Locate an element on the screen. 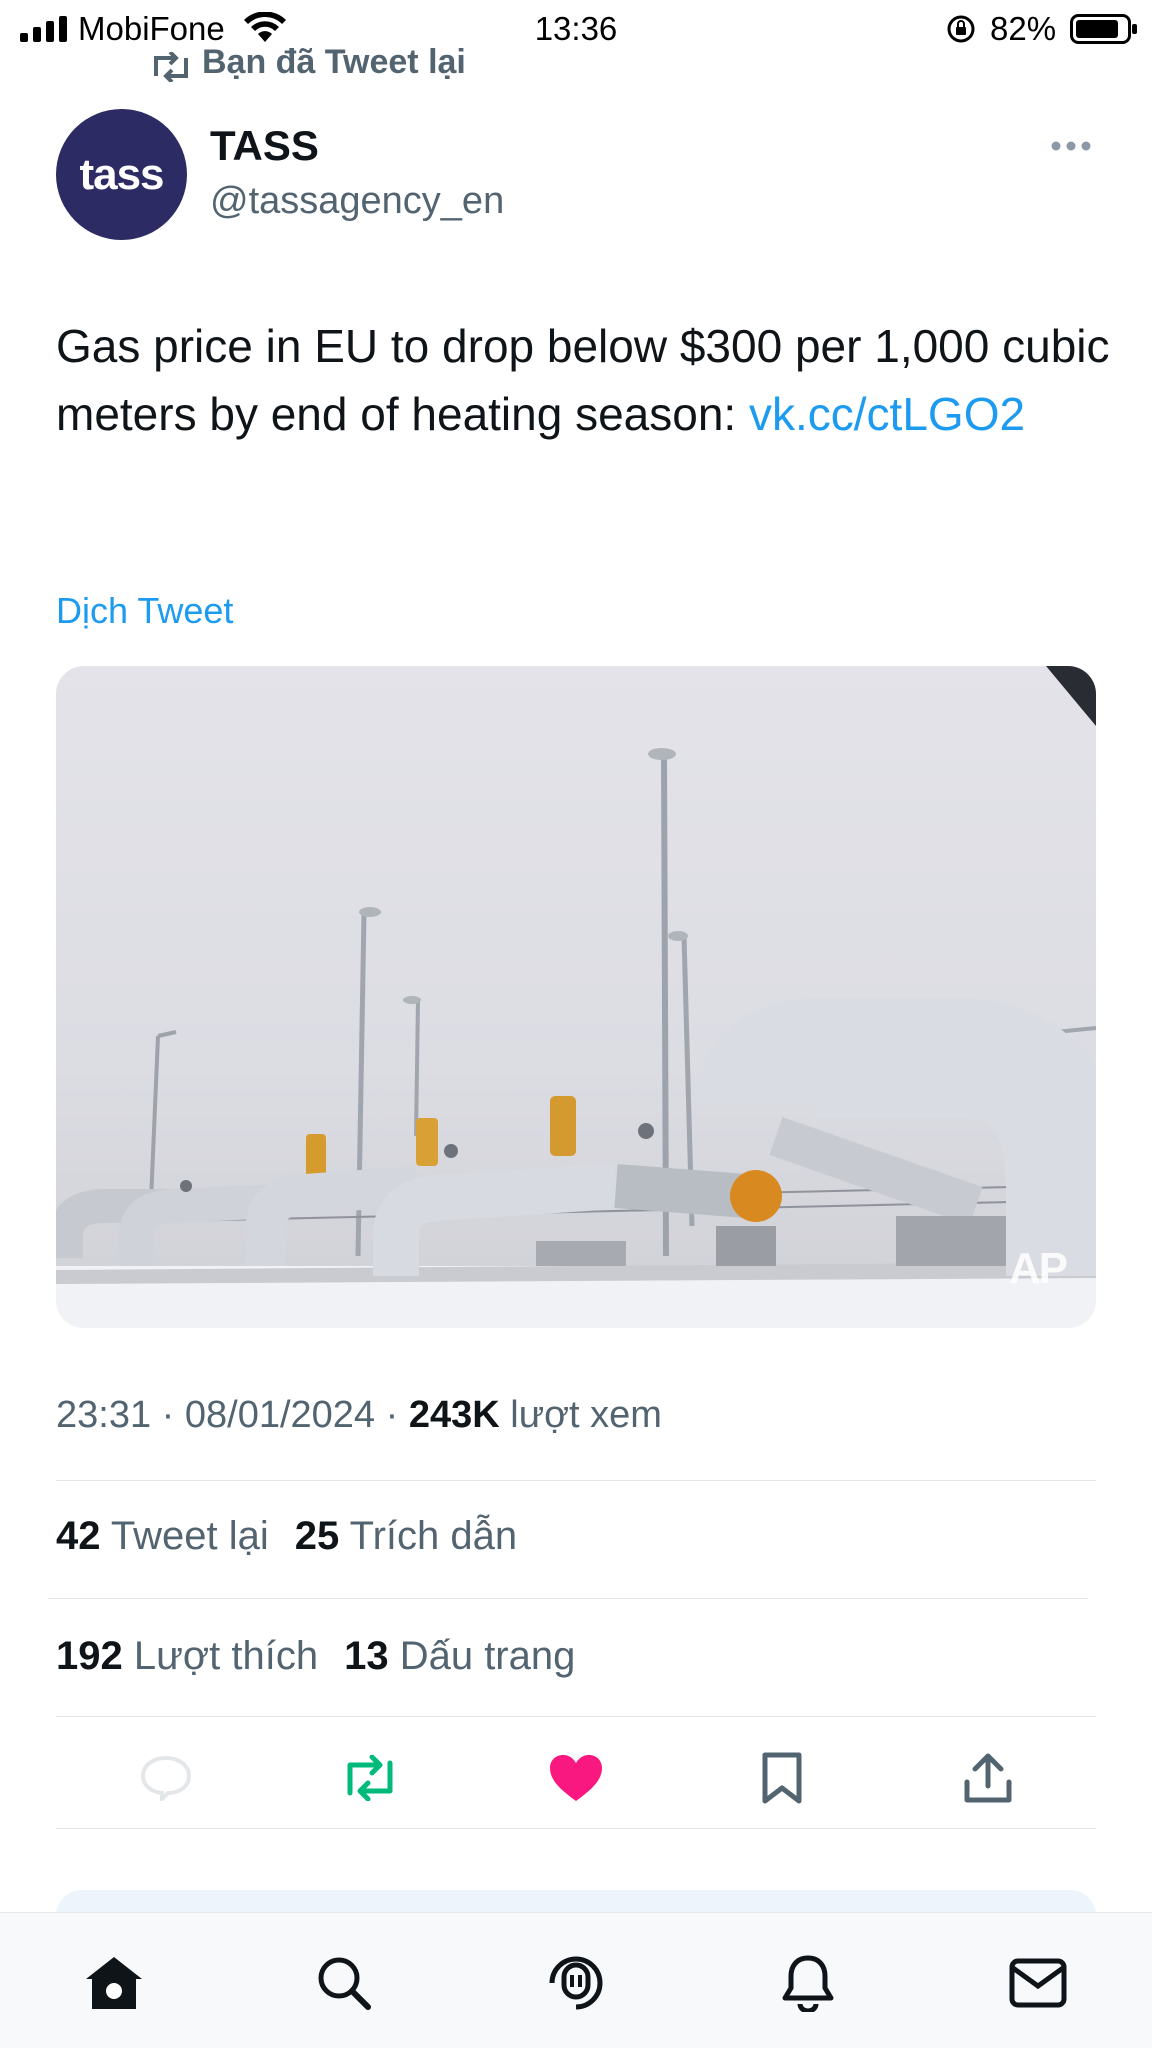 Image resolution: width=1152 pixels, height=2048 pixels. likes-stat: 192 Lượt thích is located at coordinates (187, 1656).